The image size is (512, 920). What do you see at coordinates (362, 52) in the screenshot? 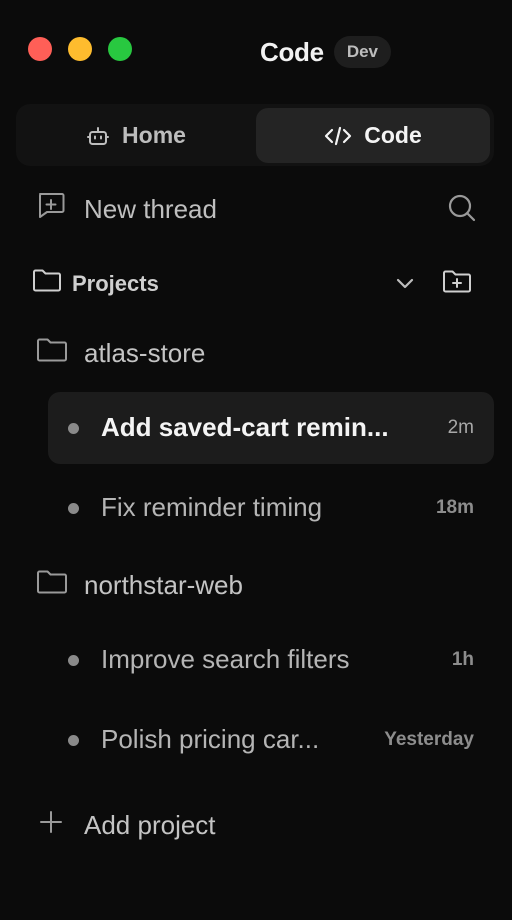
I see `env-badge: Dev` at bounding box center [362, 52].